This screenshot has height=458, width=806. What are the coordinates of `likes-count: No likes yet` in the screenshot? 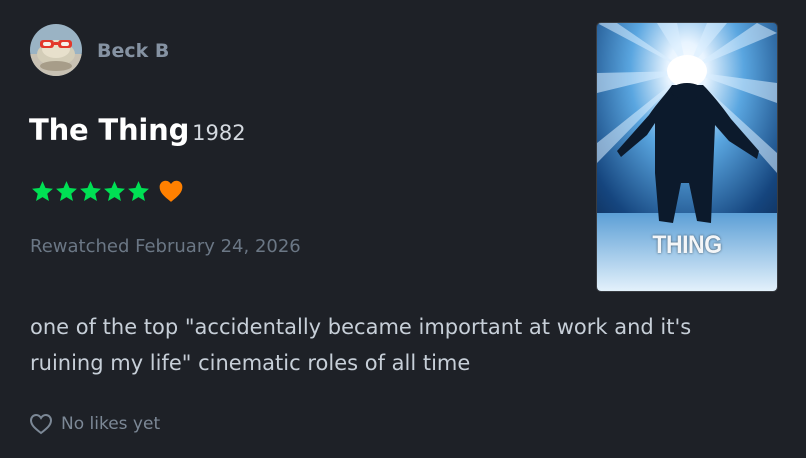 It's located at (111, 424).